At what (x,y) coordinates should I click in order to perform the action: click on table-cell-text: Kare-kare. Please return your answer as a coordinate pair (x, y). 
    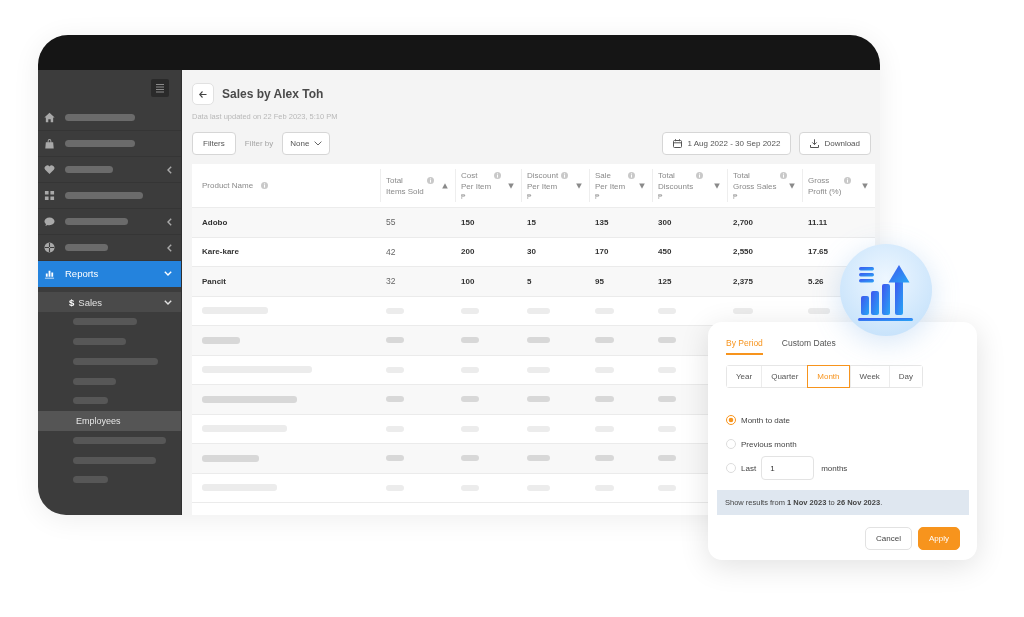
    Looking at the image, I should click on (220, 252).